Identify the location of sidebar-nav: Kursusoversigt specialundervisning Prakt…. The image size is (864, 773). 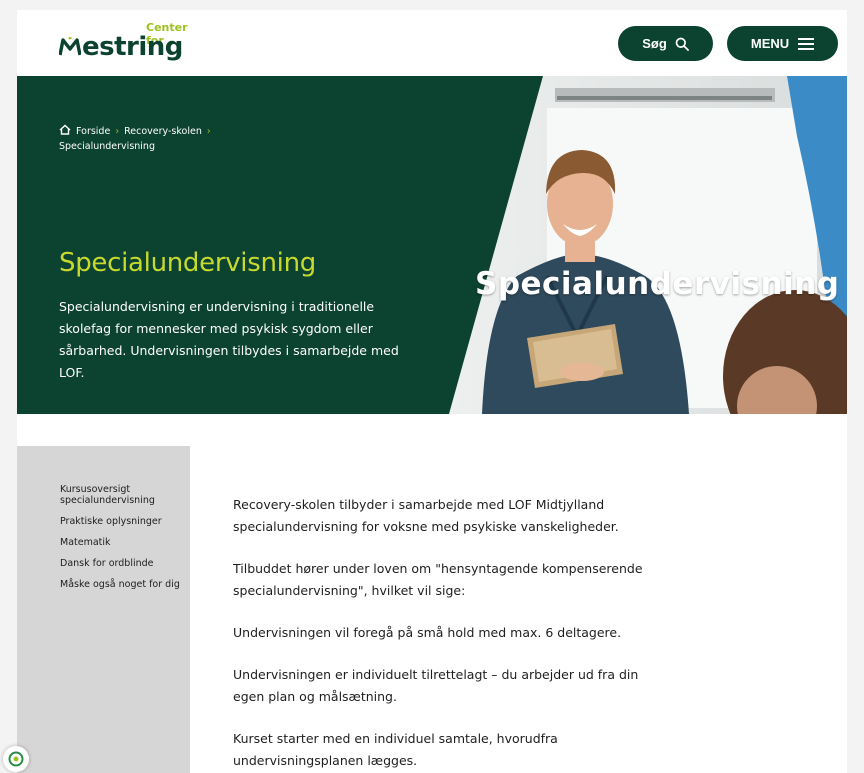
(122, 542).